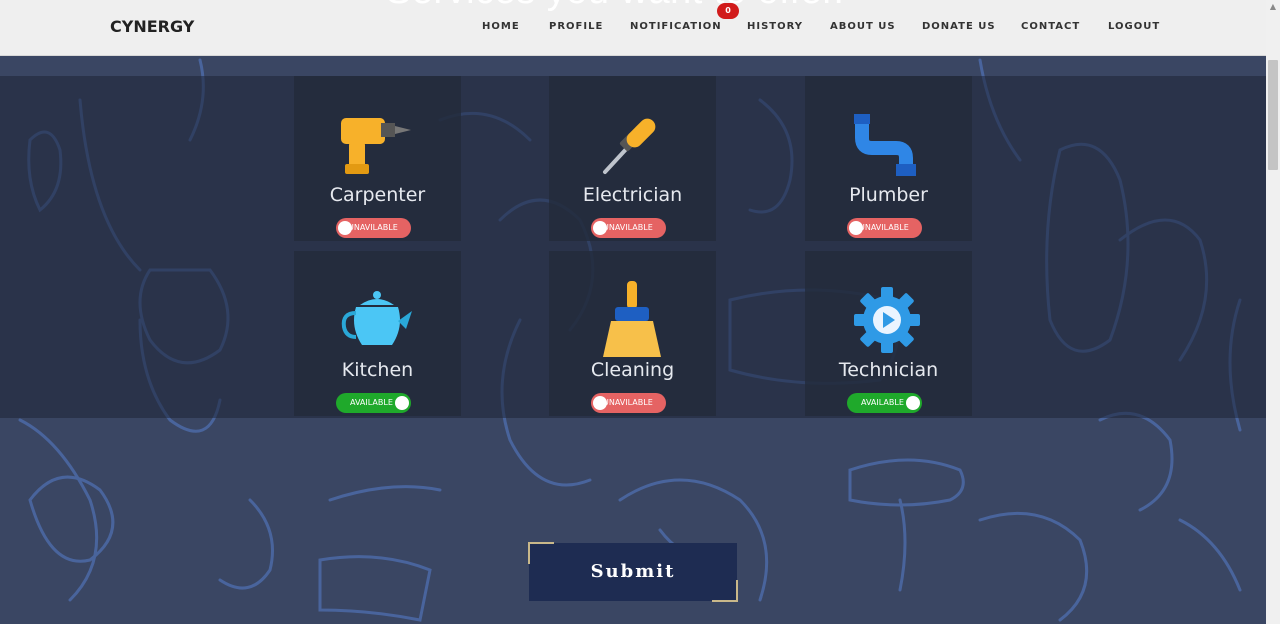 The width and height of the screenshot is (1280, 624). I want to click on notification-badge: 0, so click(728, 11).